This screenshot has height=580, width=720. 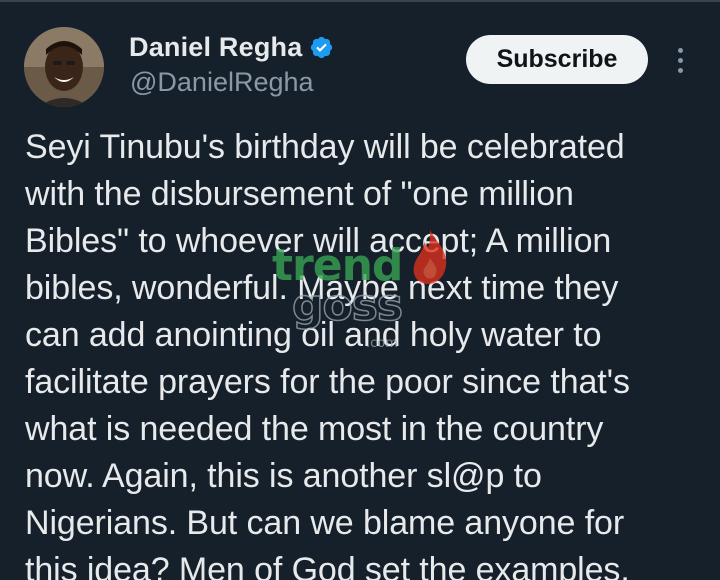 What do you see at coordinates (313, 335) in the screenshot?
I see `tweet-line: can add anointing oil and holy water to` at bounding box center [313, 335].